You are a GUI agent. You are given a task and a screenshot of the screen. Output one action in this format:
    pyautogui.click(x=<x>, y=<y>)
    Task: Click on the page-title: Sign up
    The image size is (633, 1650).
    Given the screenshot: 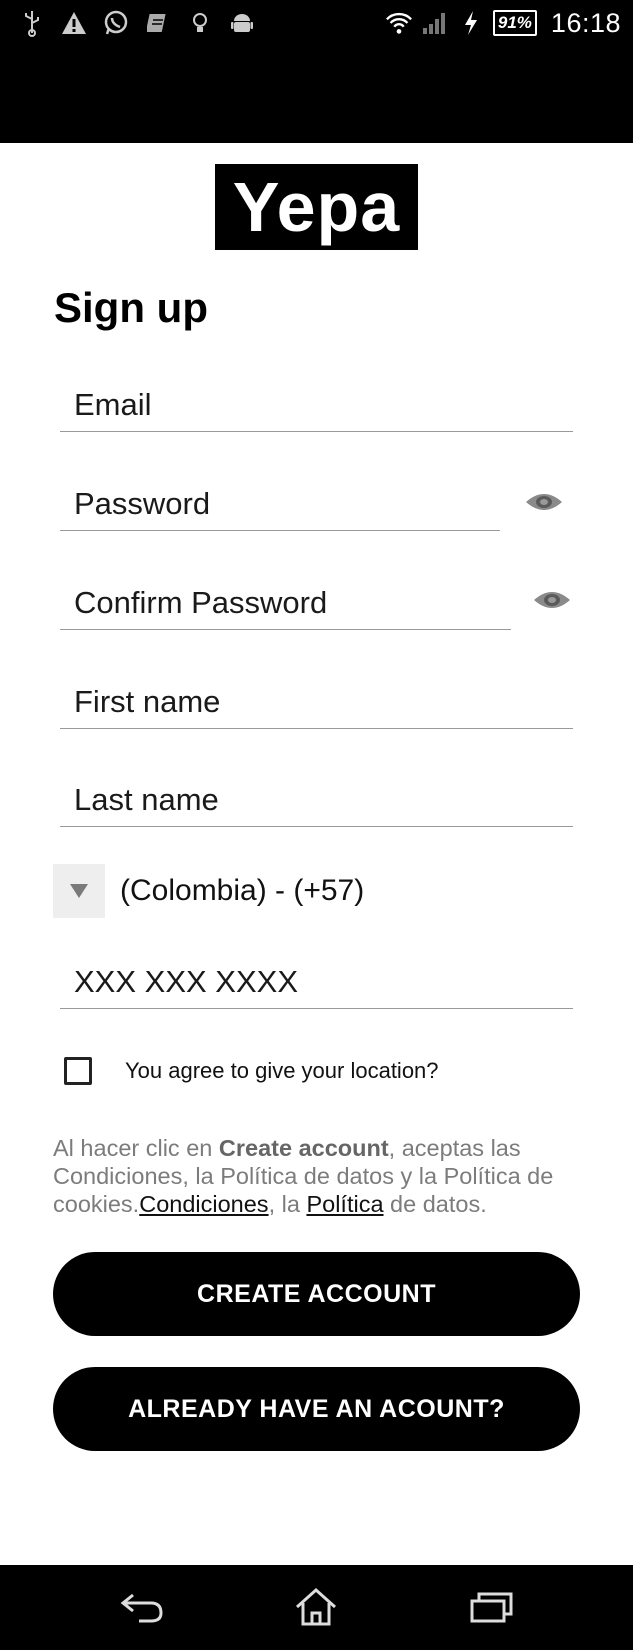 What is the action you would take?
    pyautogui.click(x=131, y=307)
    